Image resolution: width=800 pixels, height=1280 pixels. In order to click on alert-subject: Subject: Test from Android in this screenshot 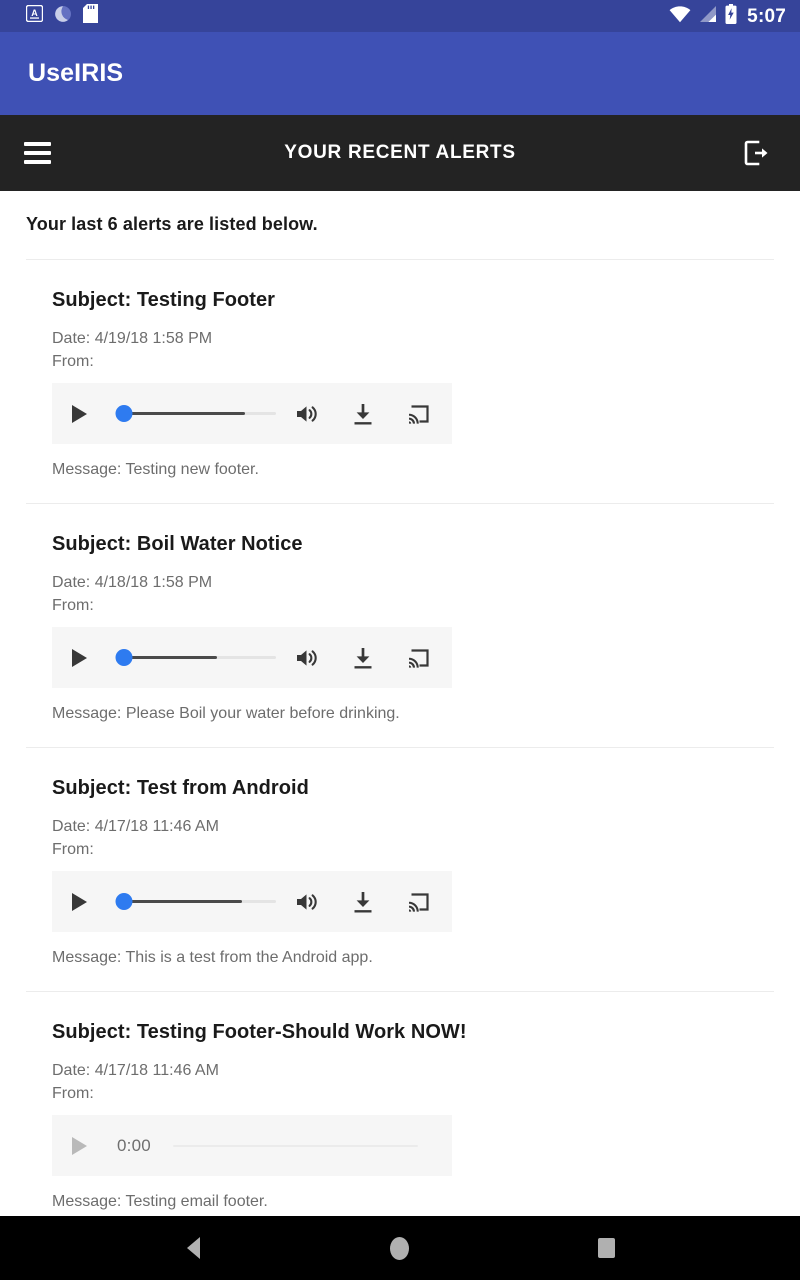, I will do `click(180, 788)`.